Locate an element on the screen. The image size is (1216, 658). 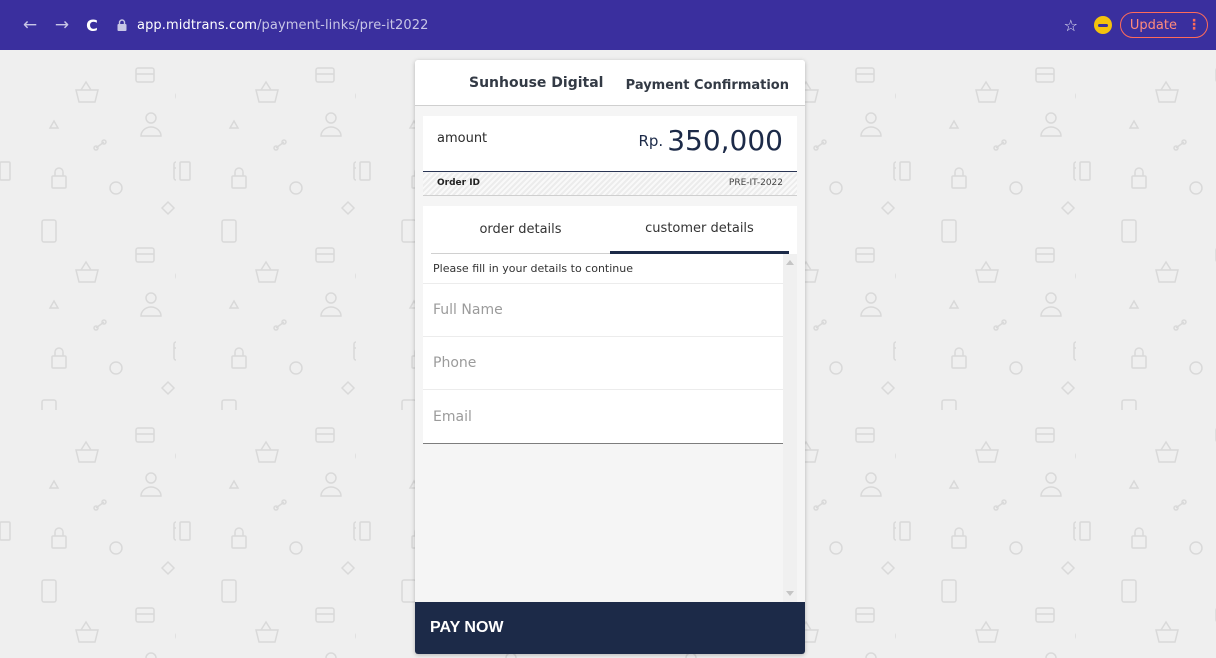
url-host: app.midtrans.com is located at coordinates (197, 25).